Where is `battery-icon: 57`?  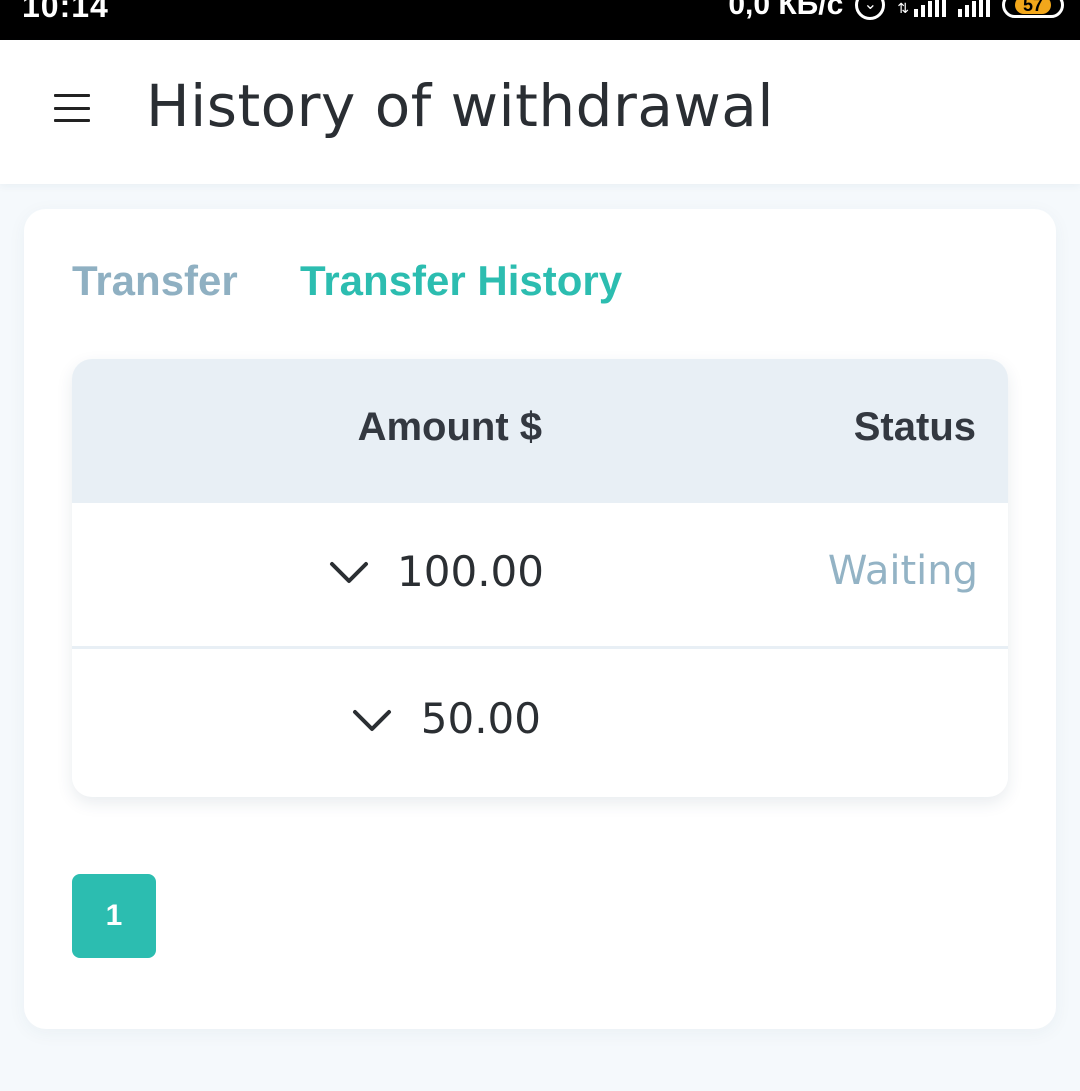
battery-icon: 57 is located at coordinates (1033, 9).